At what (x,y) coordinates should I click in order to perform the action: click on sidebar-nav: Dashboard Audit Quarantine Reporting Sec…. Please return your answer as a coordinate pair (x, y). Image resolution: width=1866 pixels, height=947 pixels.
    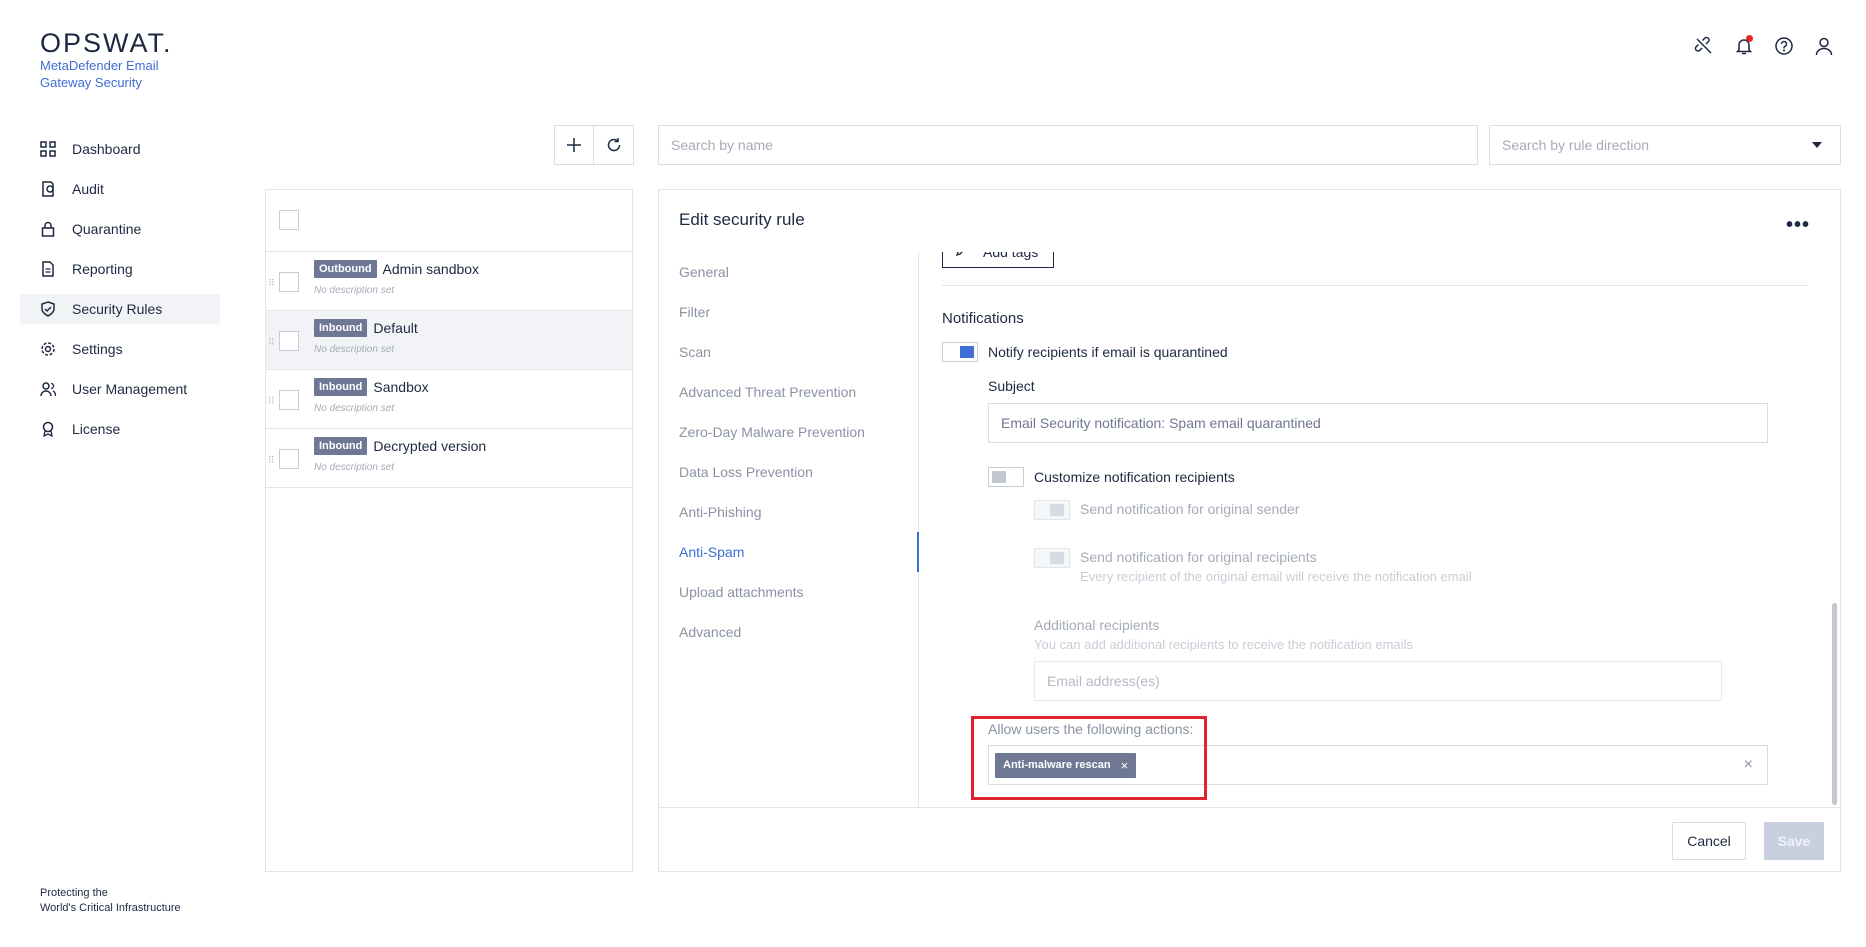
    Looking at the image, I should click on (120, 294).